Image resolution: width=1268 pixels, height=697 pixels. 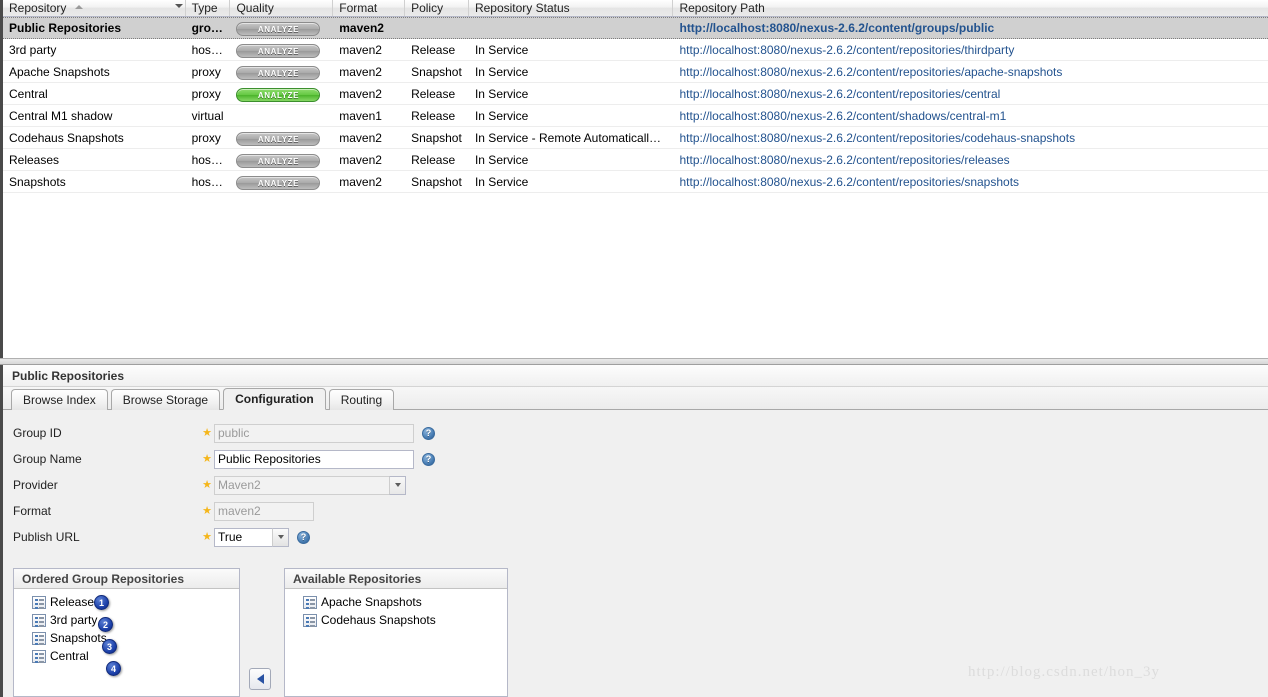 I want to click on list-item: 3rd party 2, so click(x=135, y=621).